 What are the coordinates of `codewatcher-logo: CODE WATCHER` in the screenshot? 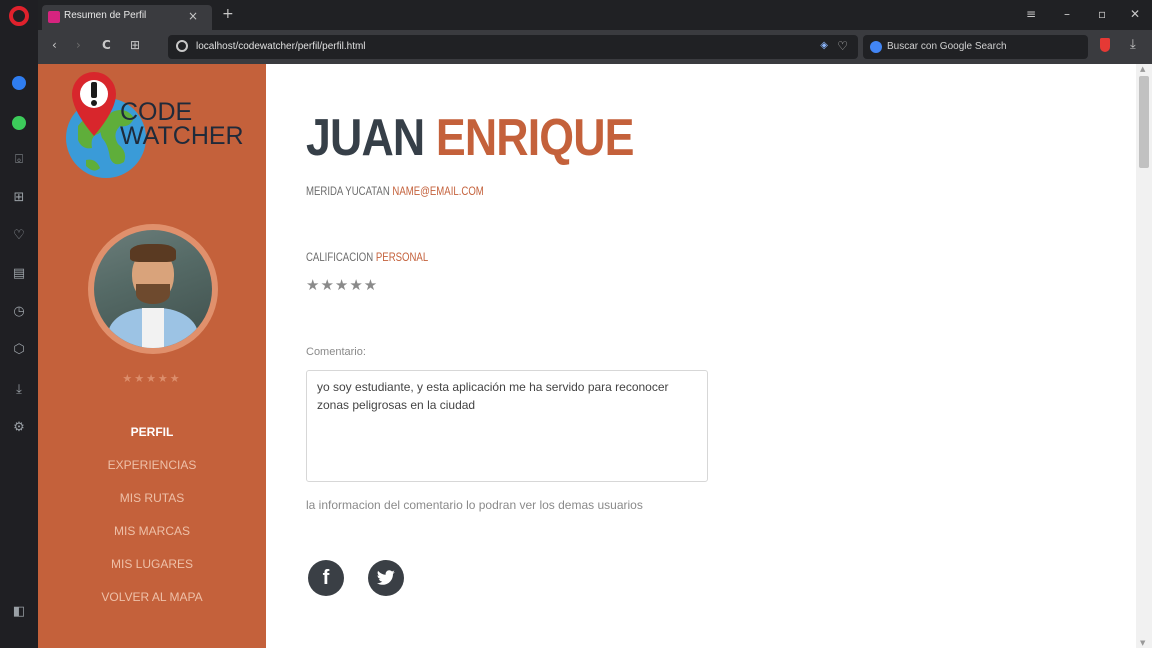 It's located at (159, 127).